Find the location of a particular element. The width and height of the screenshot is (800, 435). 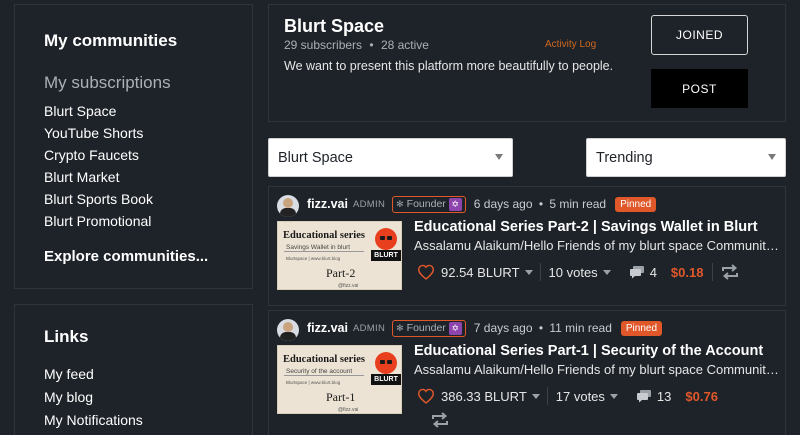

post-actions: 386.33 BLURT 17 votes 13 $0.76 is located at coordinates (567, 396).